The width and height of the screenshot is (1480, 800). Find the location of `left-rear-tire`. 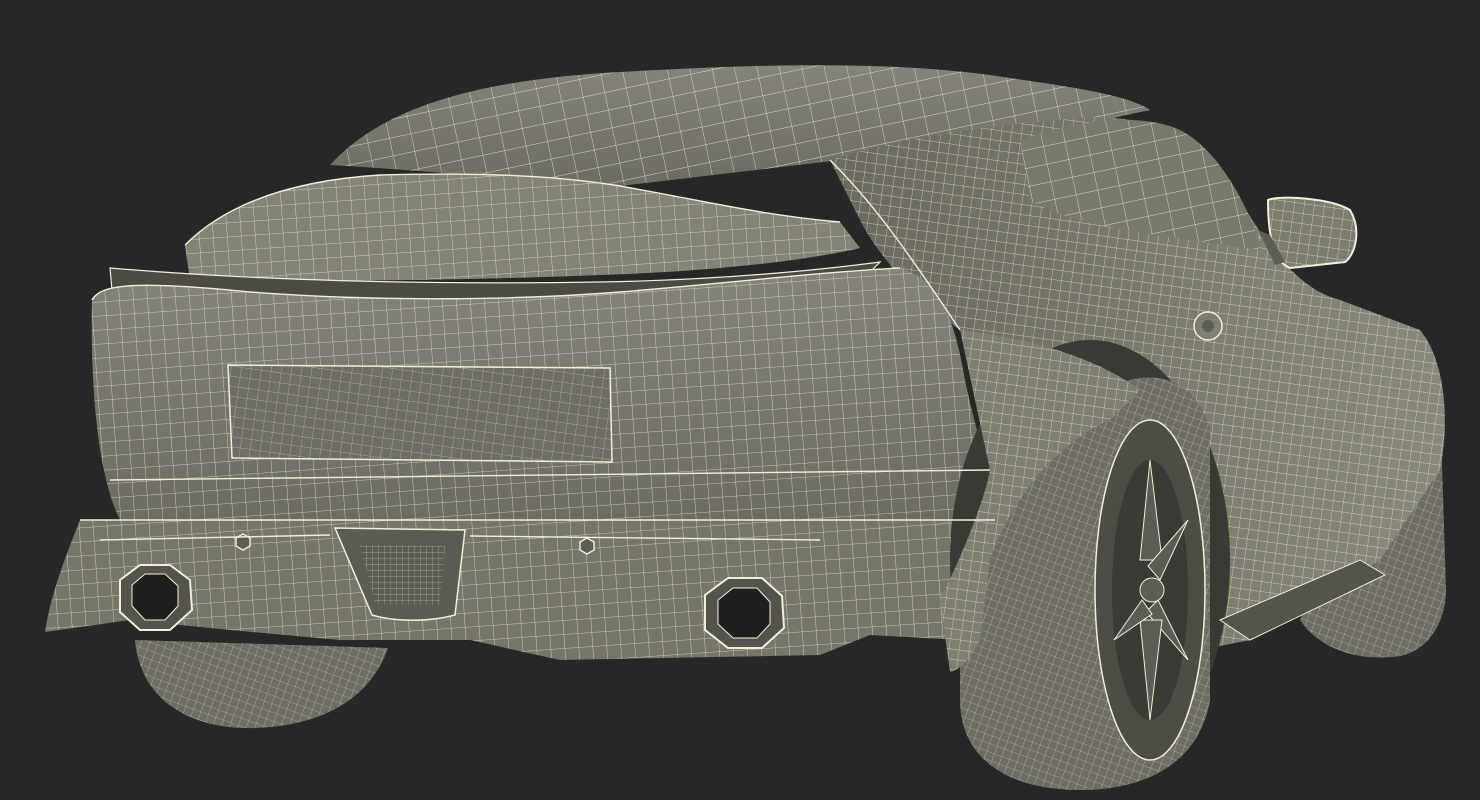

left-rear-tire is located at coordinates (261, 684).